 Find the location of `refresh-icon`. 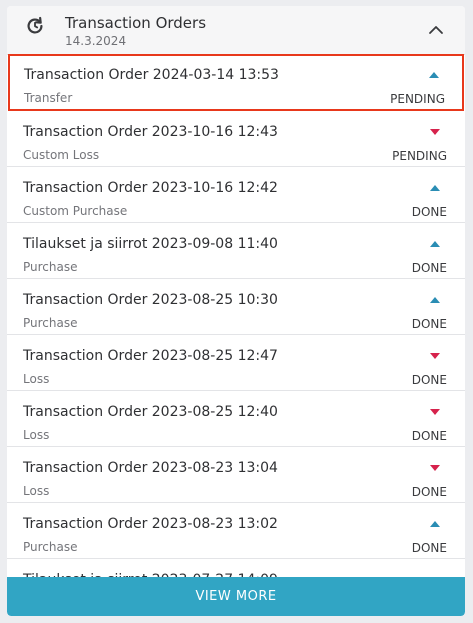

refresh-icon is located at coordinates (35, 26).